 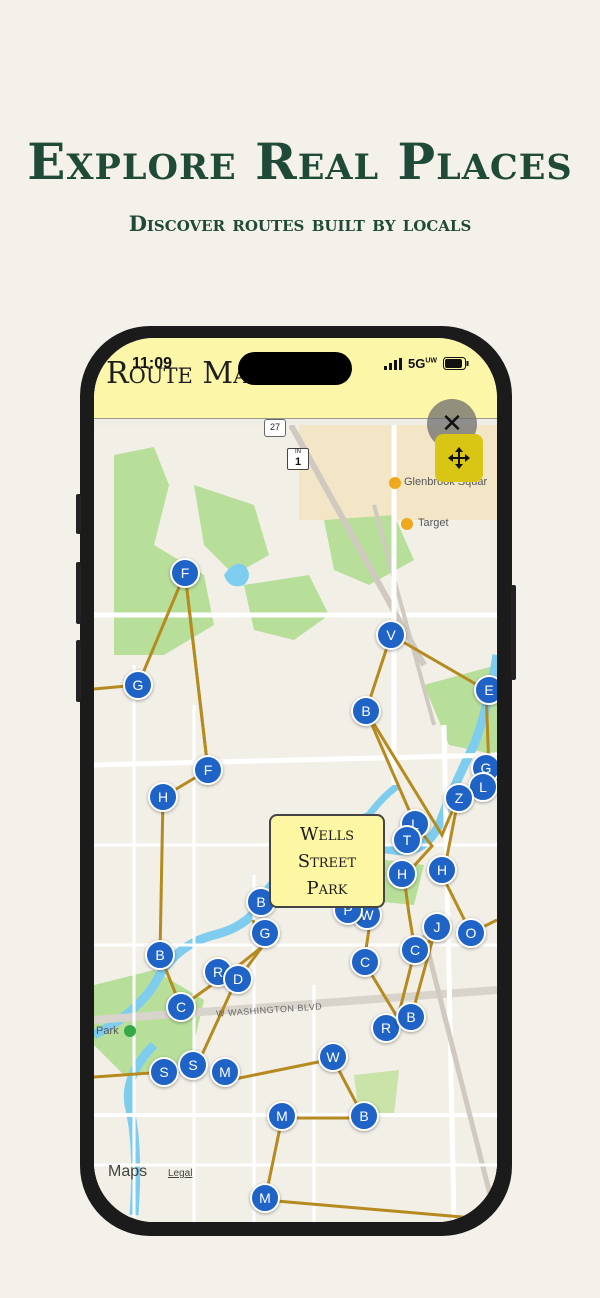 I want to click on map-pin: E, so click(x=485, y=690).